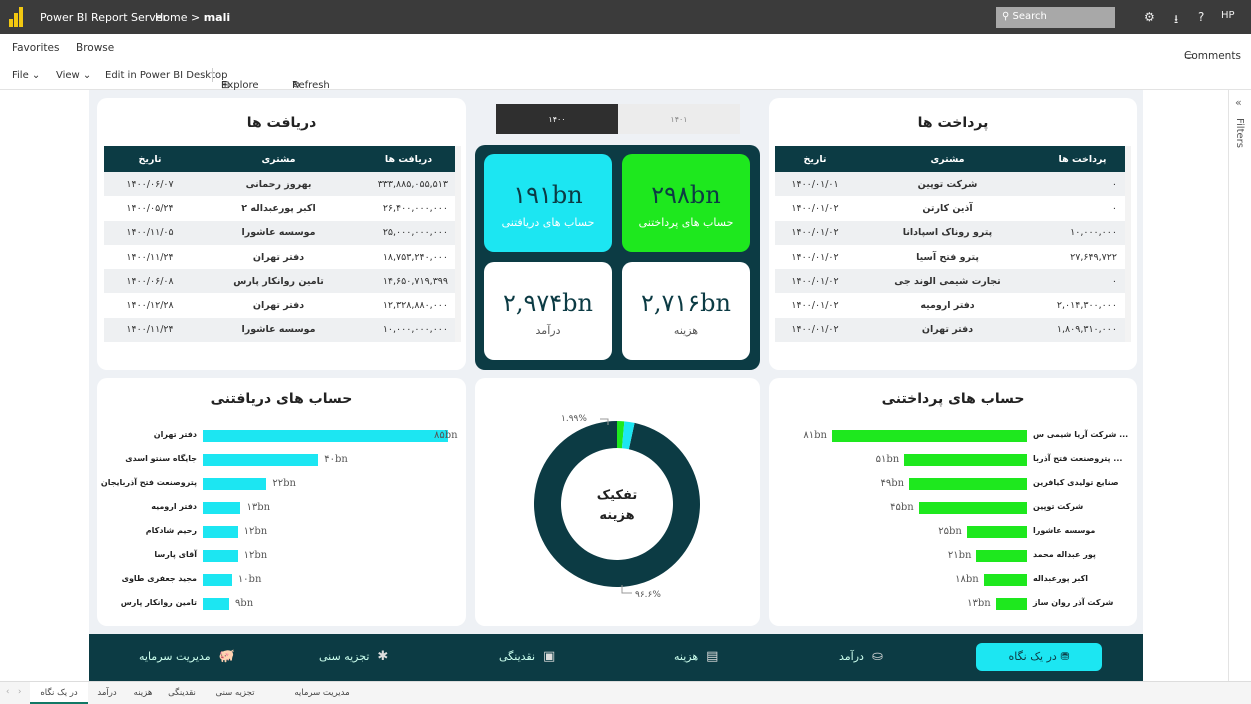  I want to click on table-row: ۱۴۰۰/۱۱/۲۴ دفتر تهران ۱۸,۷۵۳,۲۴۰,۰۰۰, so click(280, 257).